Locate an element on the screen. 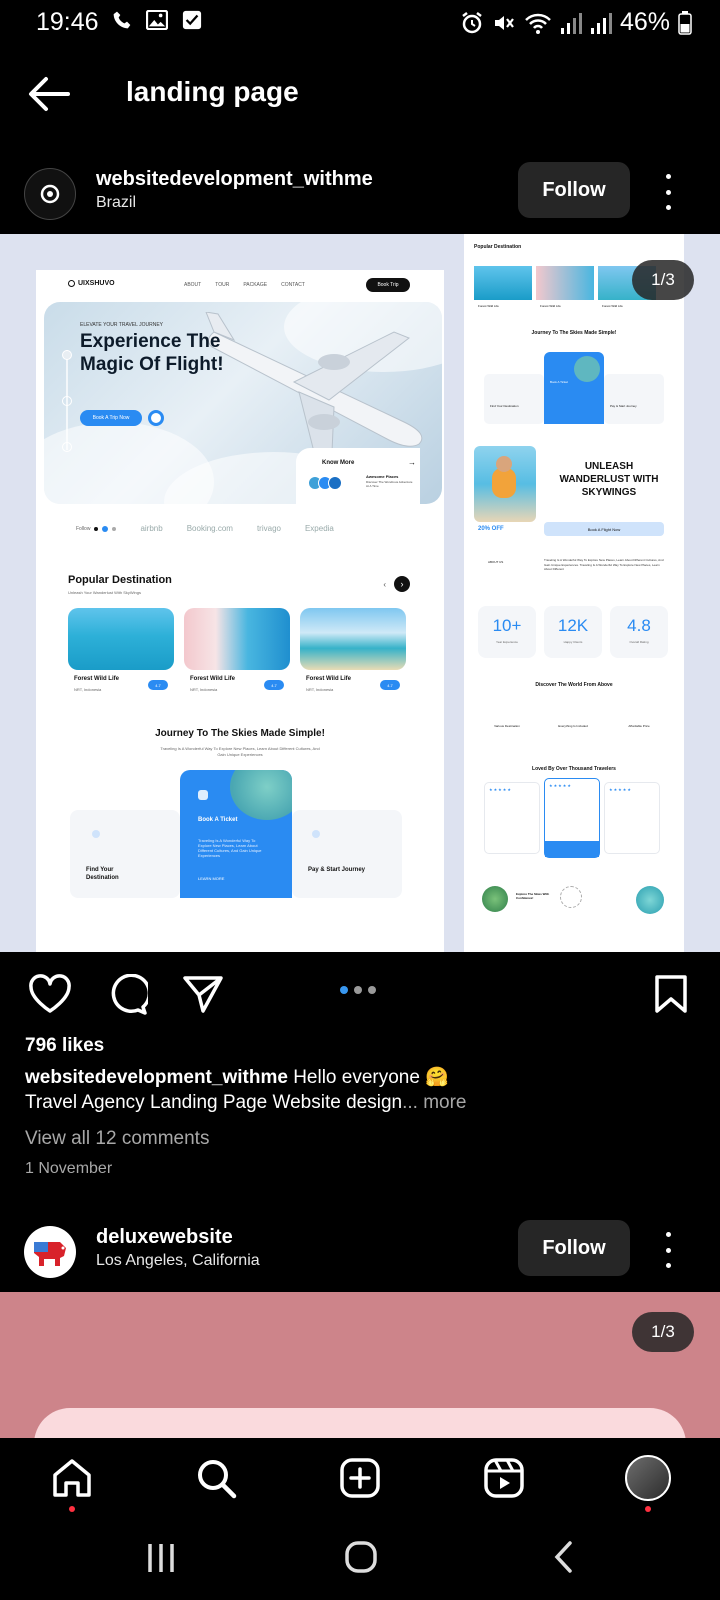  post-header: websitedevelopment_withme Brazil Follow is located at coordinates (360, 199).